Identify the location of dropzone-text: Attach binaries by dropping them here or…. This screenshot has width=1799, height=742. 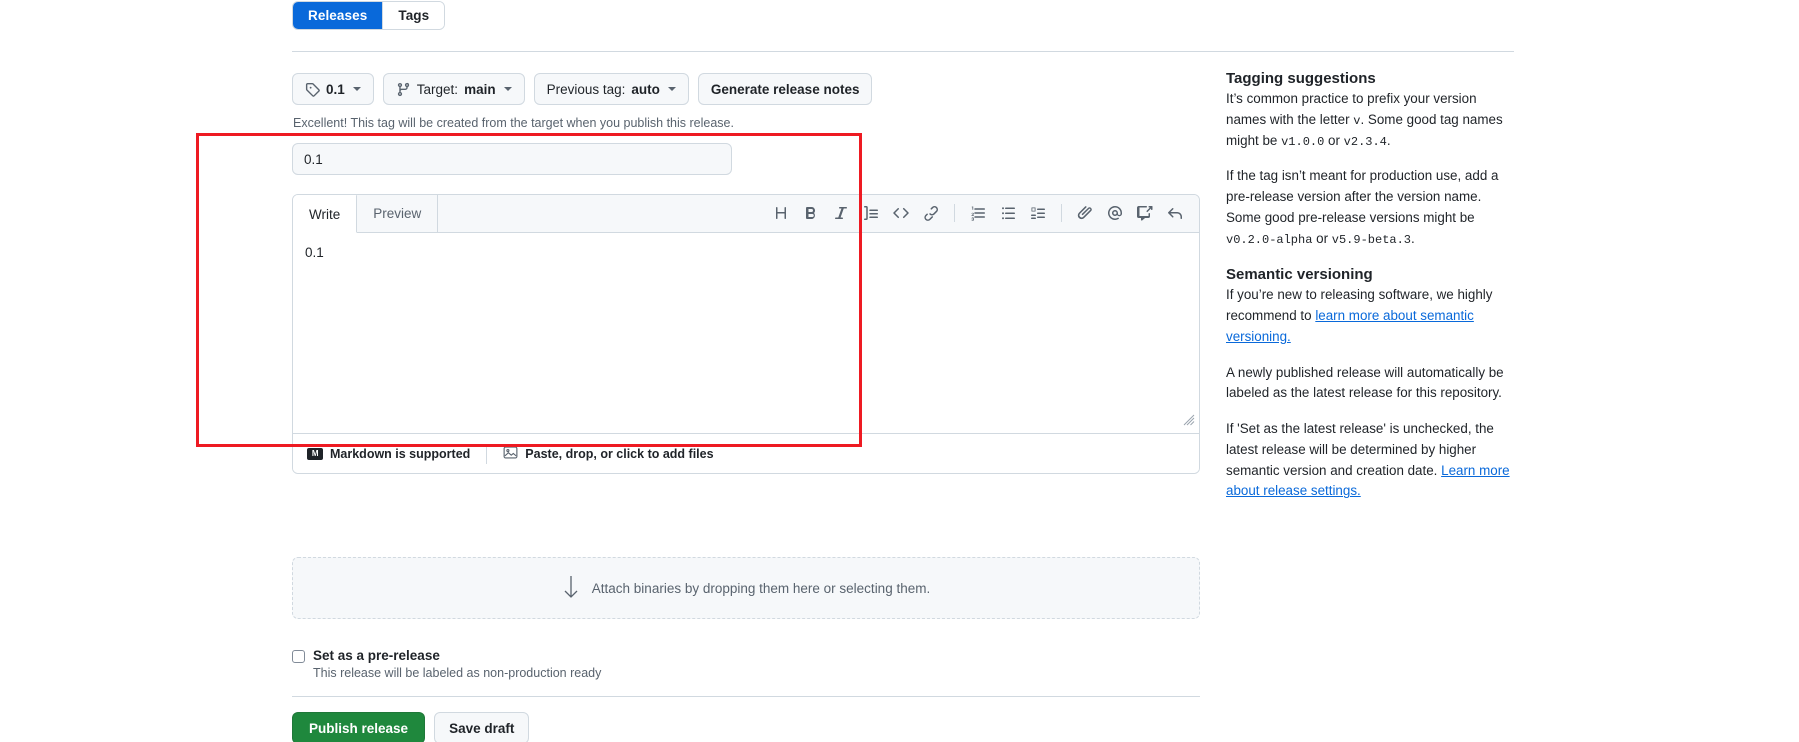
(761, 588).